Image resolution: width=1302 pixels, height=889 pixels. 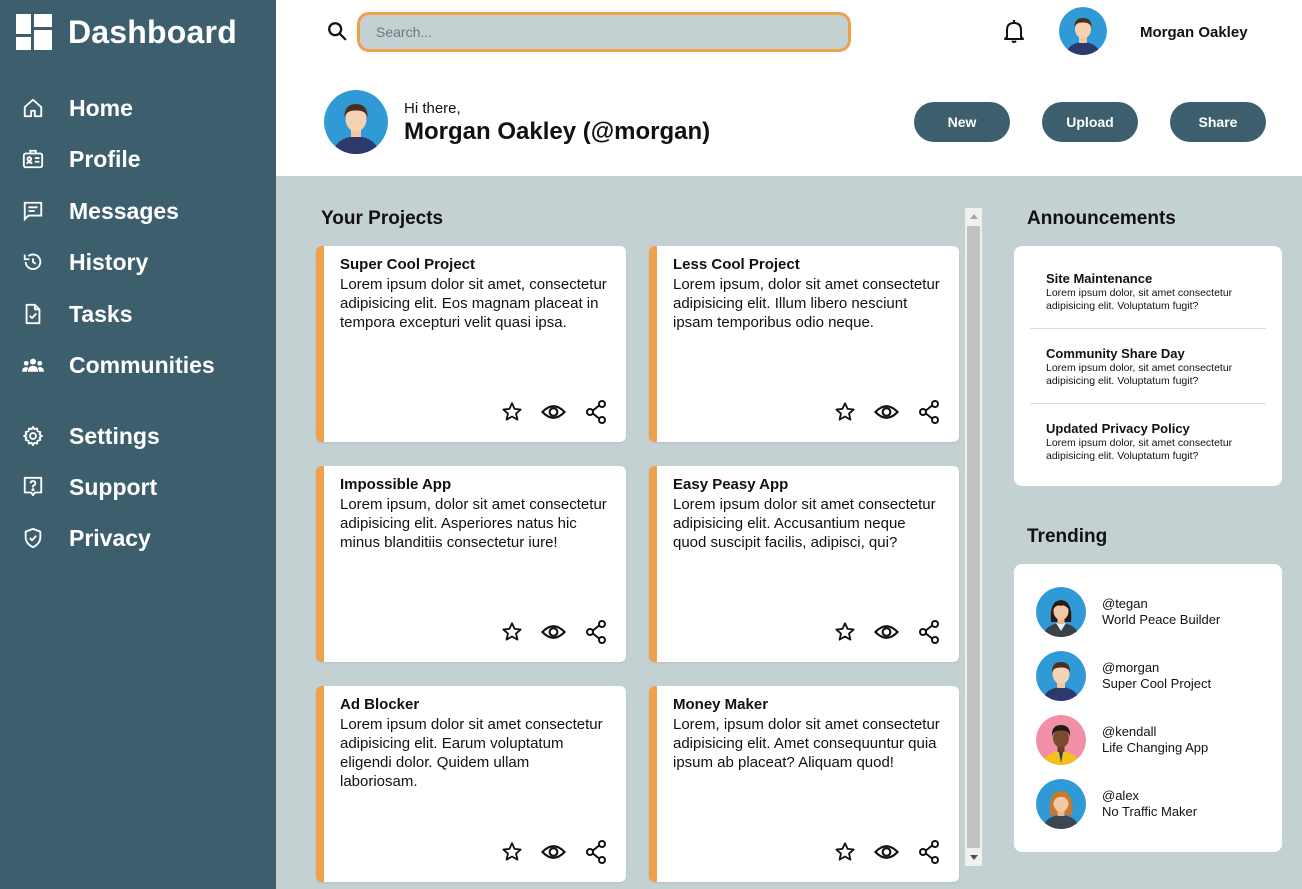 I want to click on sidebar-item-tasks: Tasks, so click(x=138, y=314).